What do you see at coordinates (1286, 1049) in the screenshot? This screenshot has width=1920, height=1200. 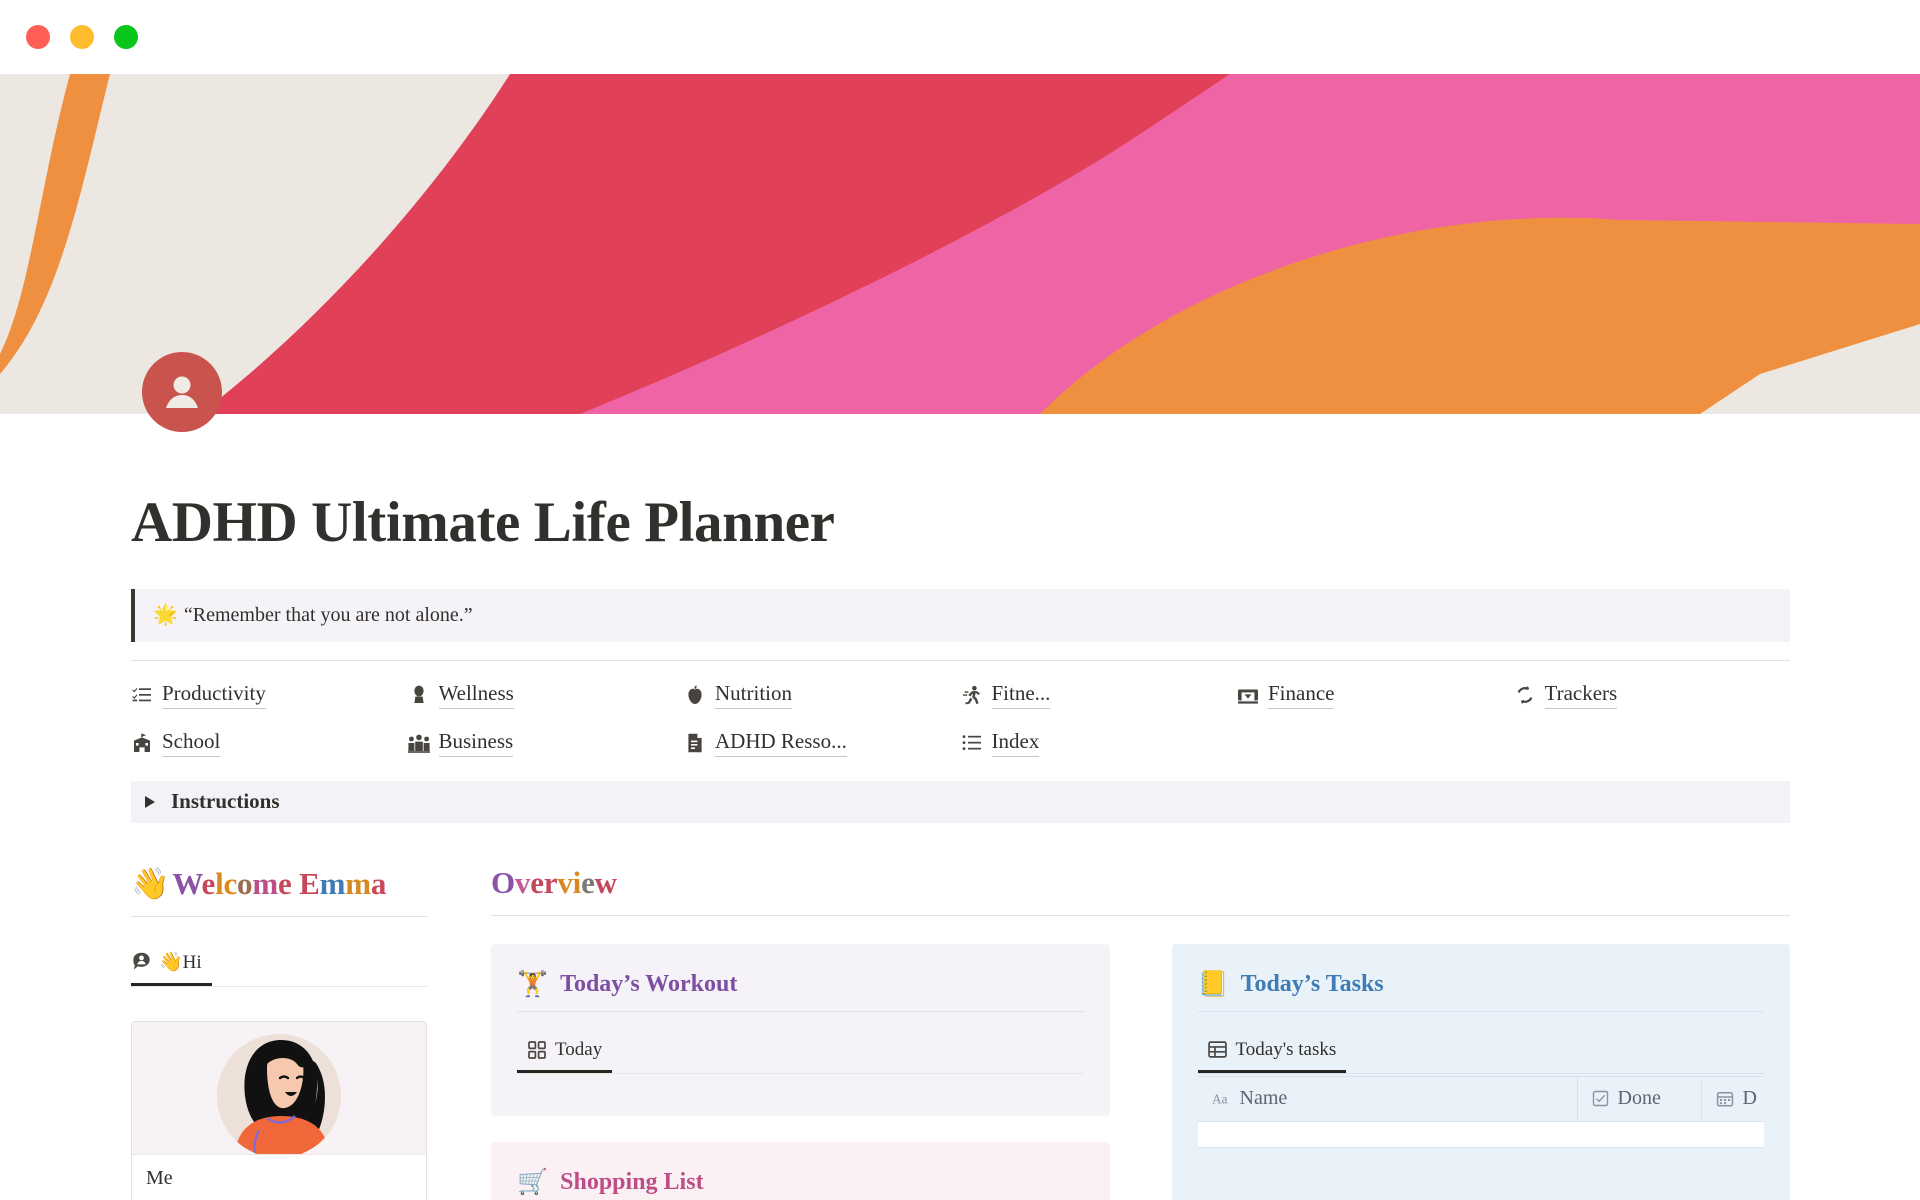 I see `tab-label: Today's tasks` at bounding box center [1286, 1049].